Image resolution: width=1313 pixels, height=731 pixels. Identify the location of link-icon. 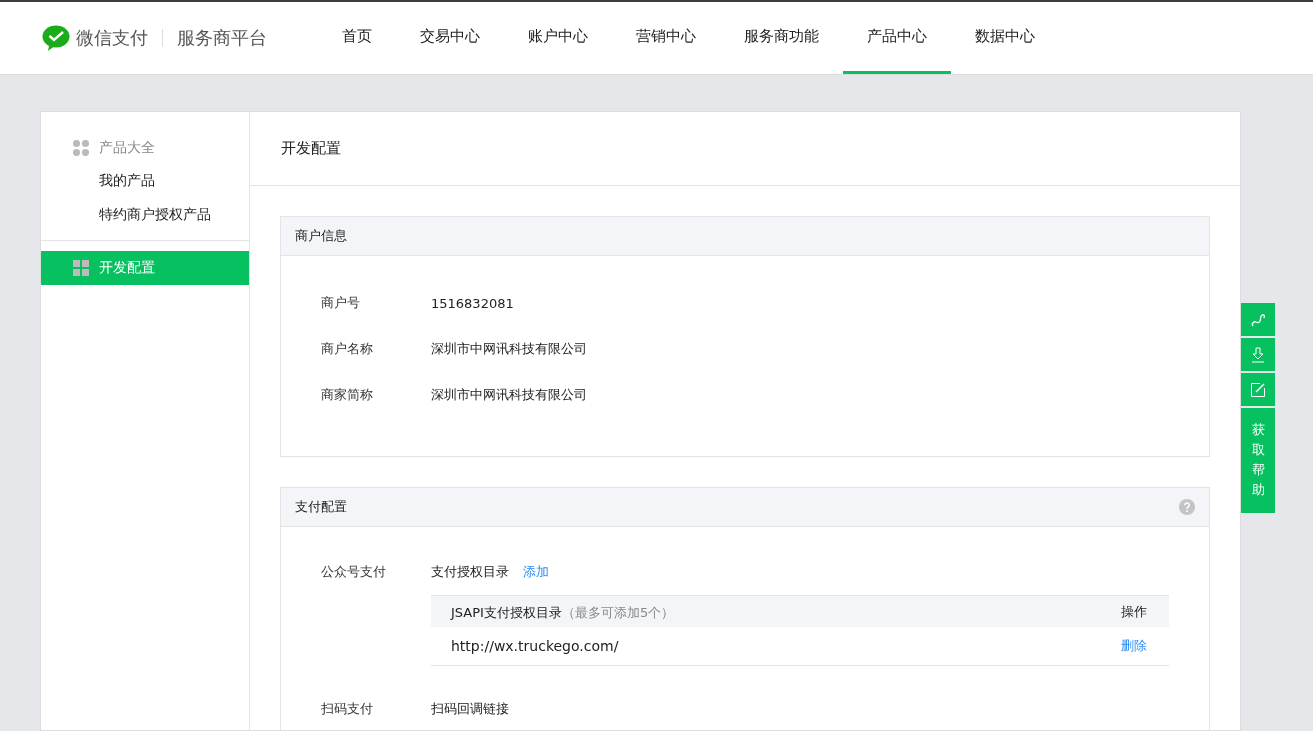
(1258, 319).